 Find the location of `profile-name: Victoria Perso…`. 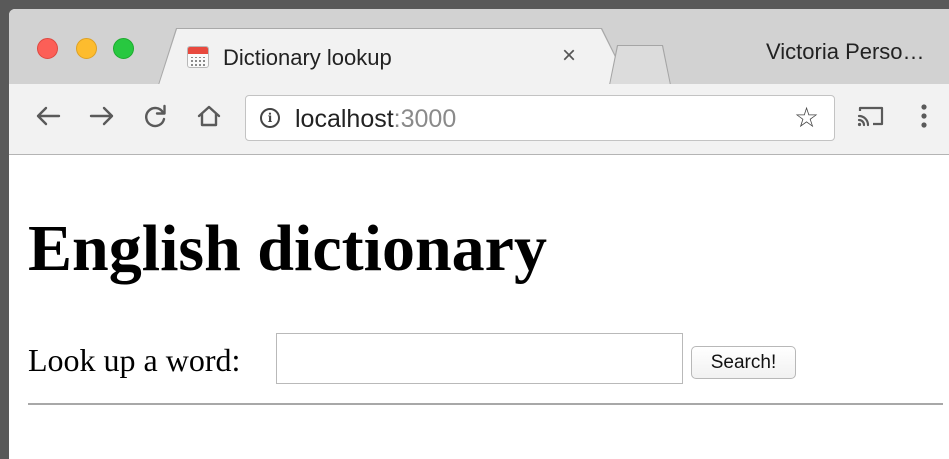

profile-name: Victoria Perso… is located at coordinates (845, 52).